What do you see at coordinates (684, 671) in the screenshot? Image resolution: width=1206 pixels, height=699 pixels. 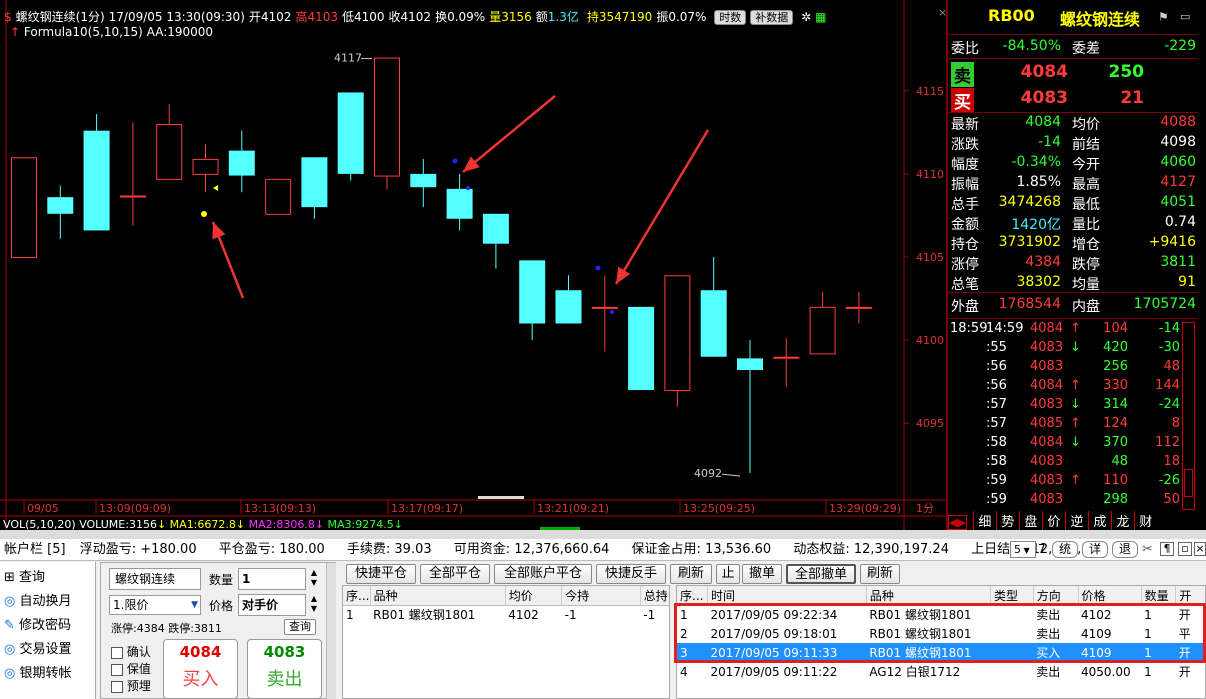 I see `table-cell: 4` at bounding box center [684, 671].